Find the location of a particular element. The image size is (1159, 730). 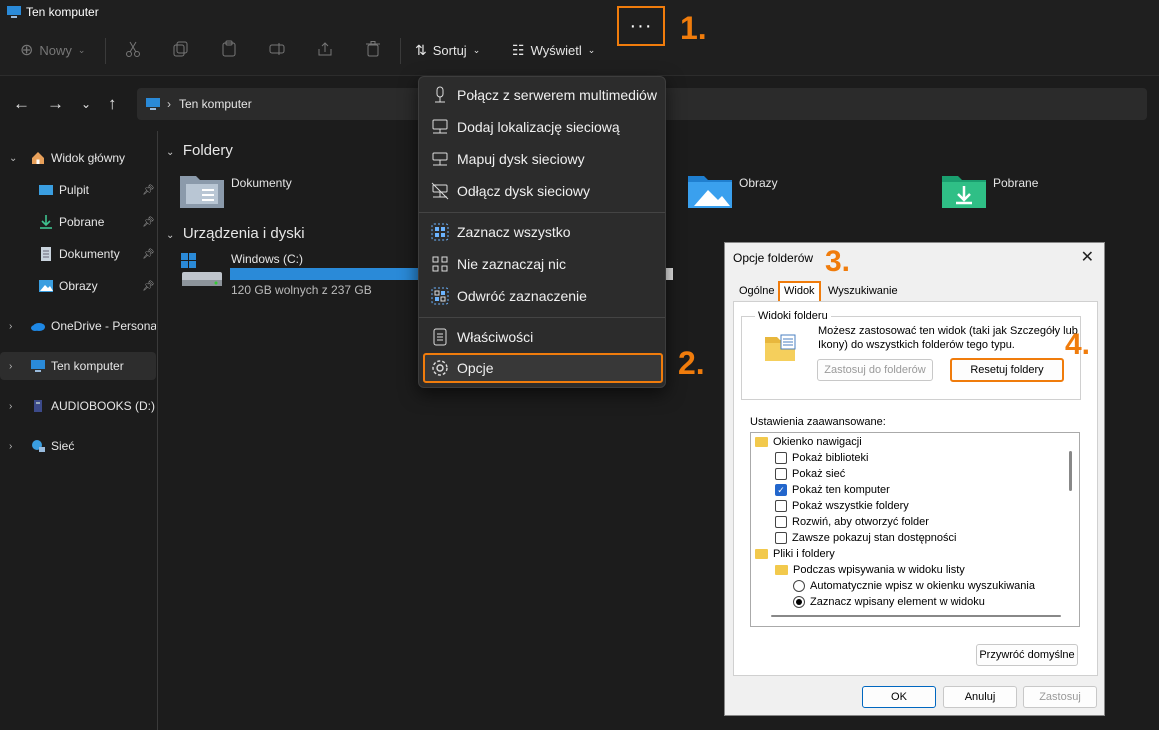

radio-select-typed-item: Zaznacz wpisany element w widoku is located at coordinates (889, 602).